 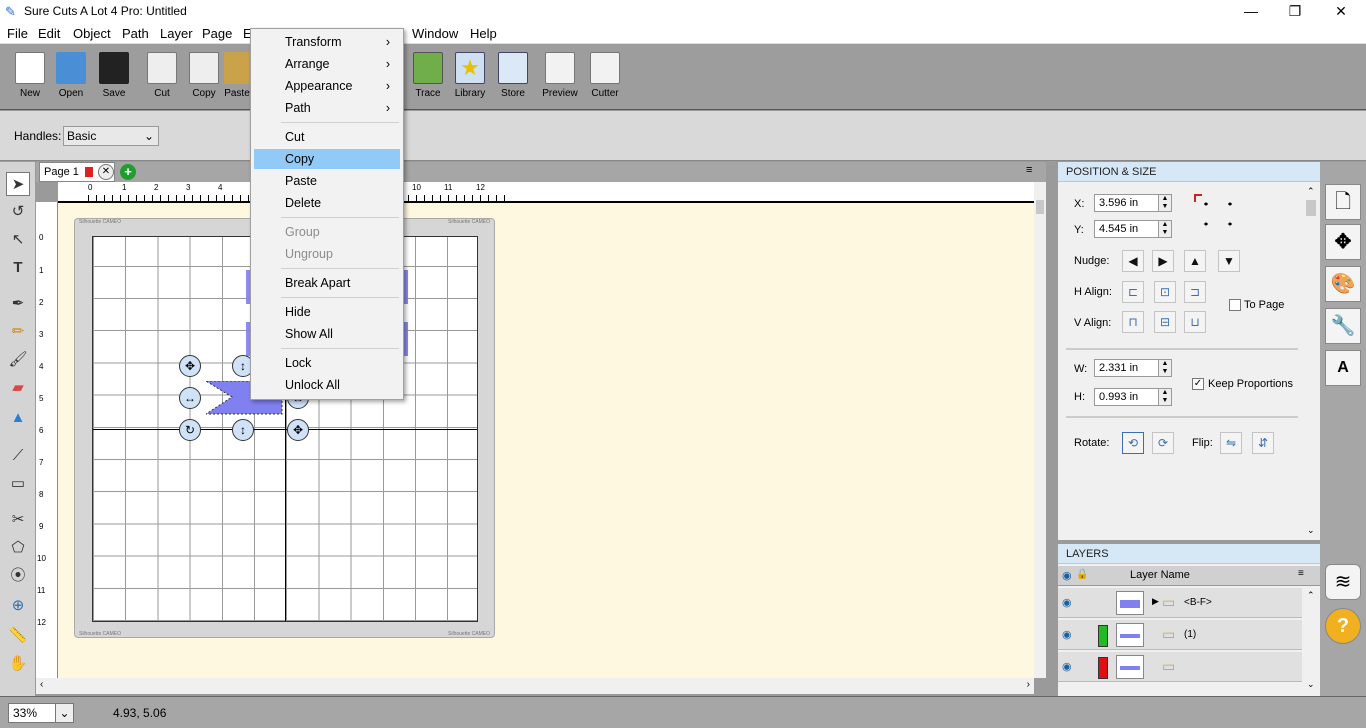 What do you see at coordinates (1235, 305) in the screenshot?
I see `to-page-checkbox` at bounding box center [1235, 305].